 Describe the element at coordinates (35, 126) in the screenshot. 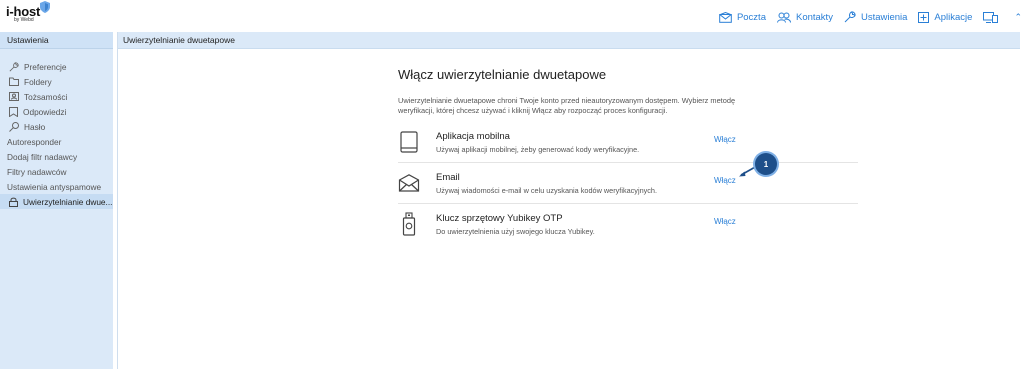

I see `sidebar-item-label: Hasło` at that location.